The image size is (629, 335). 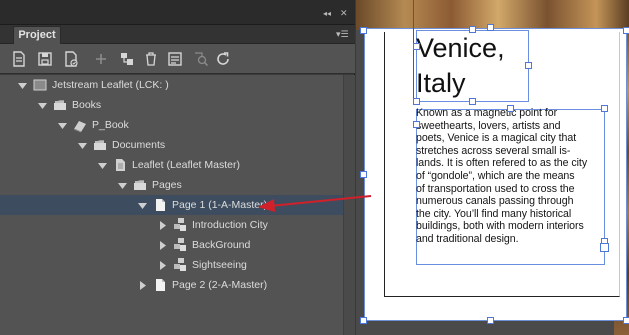 What do you see at coordinates (343, 35) in the screenshot?
I see `panel-menu-button: ▾☰` at bounding box center [343, 35].